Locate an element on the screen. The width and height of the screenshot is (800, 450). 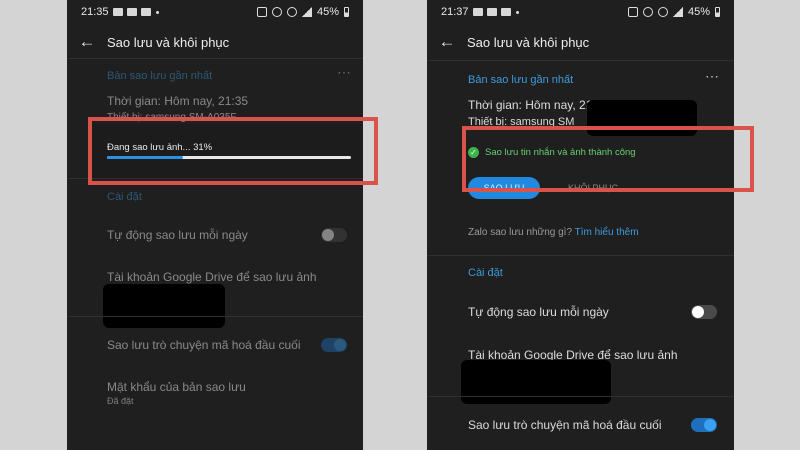
backup-password-label: Mật khẩu của bản sao lưu is located at coordinates (176, 387).